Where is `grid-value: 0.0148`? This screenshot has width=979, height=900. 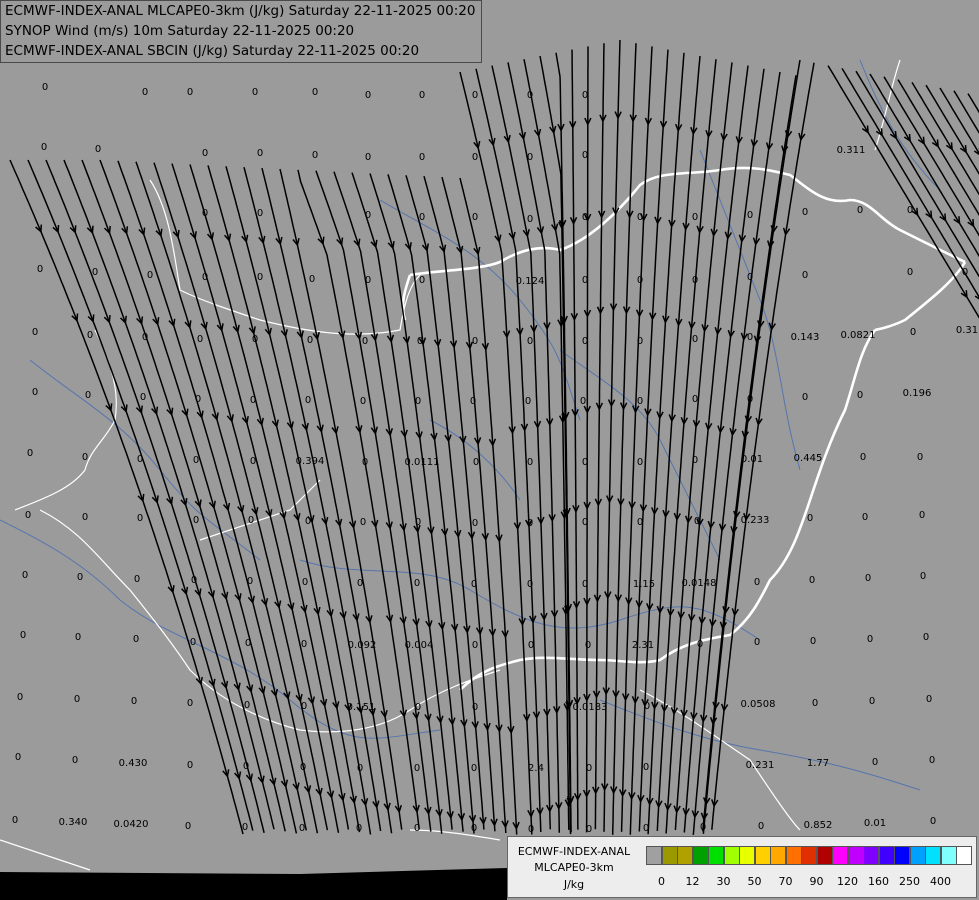
grid-value: 0.0148 is located at coordinates (699, 583).